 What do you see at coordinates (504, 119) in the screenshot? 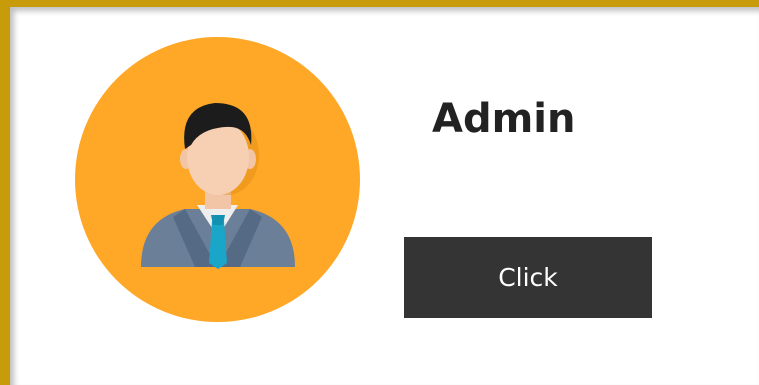
I see `profile-name: Admin` at bounding box center [504, 119].